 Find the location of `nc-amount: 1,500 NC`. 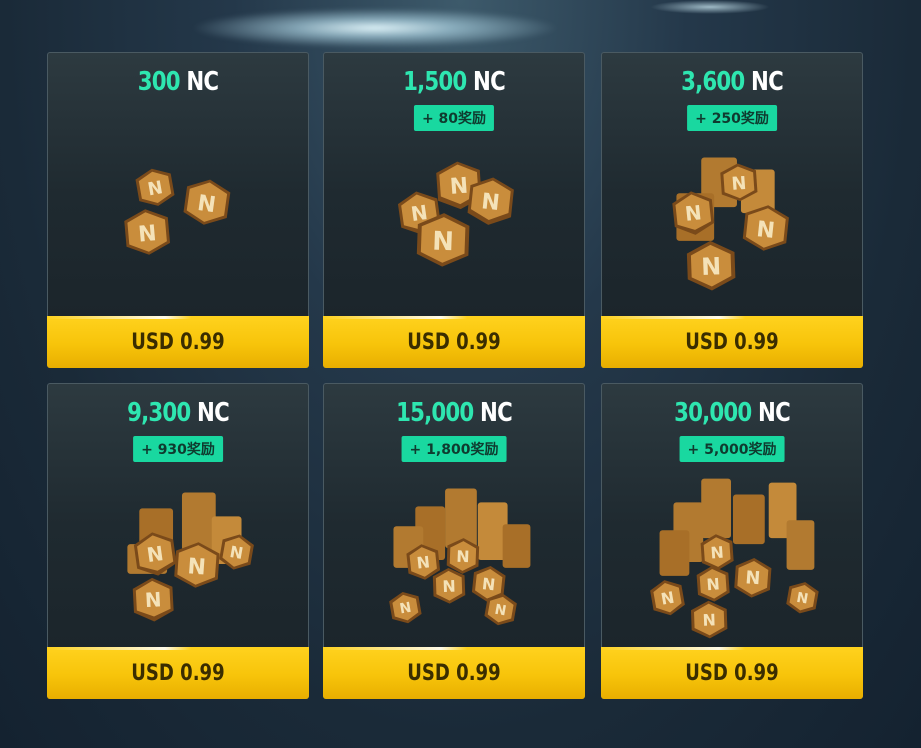

nc-amount: 1,500 NC is located at coordinates (454, 82).